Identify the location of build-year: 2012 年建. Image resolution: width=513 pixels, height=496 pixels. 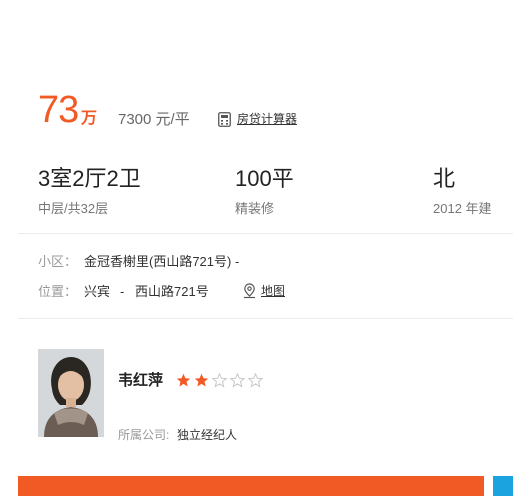
(462, 208).